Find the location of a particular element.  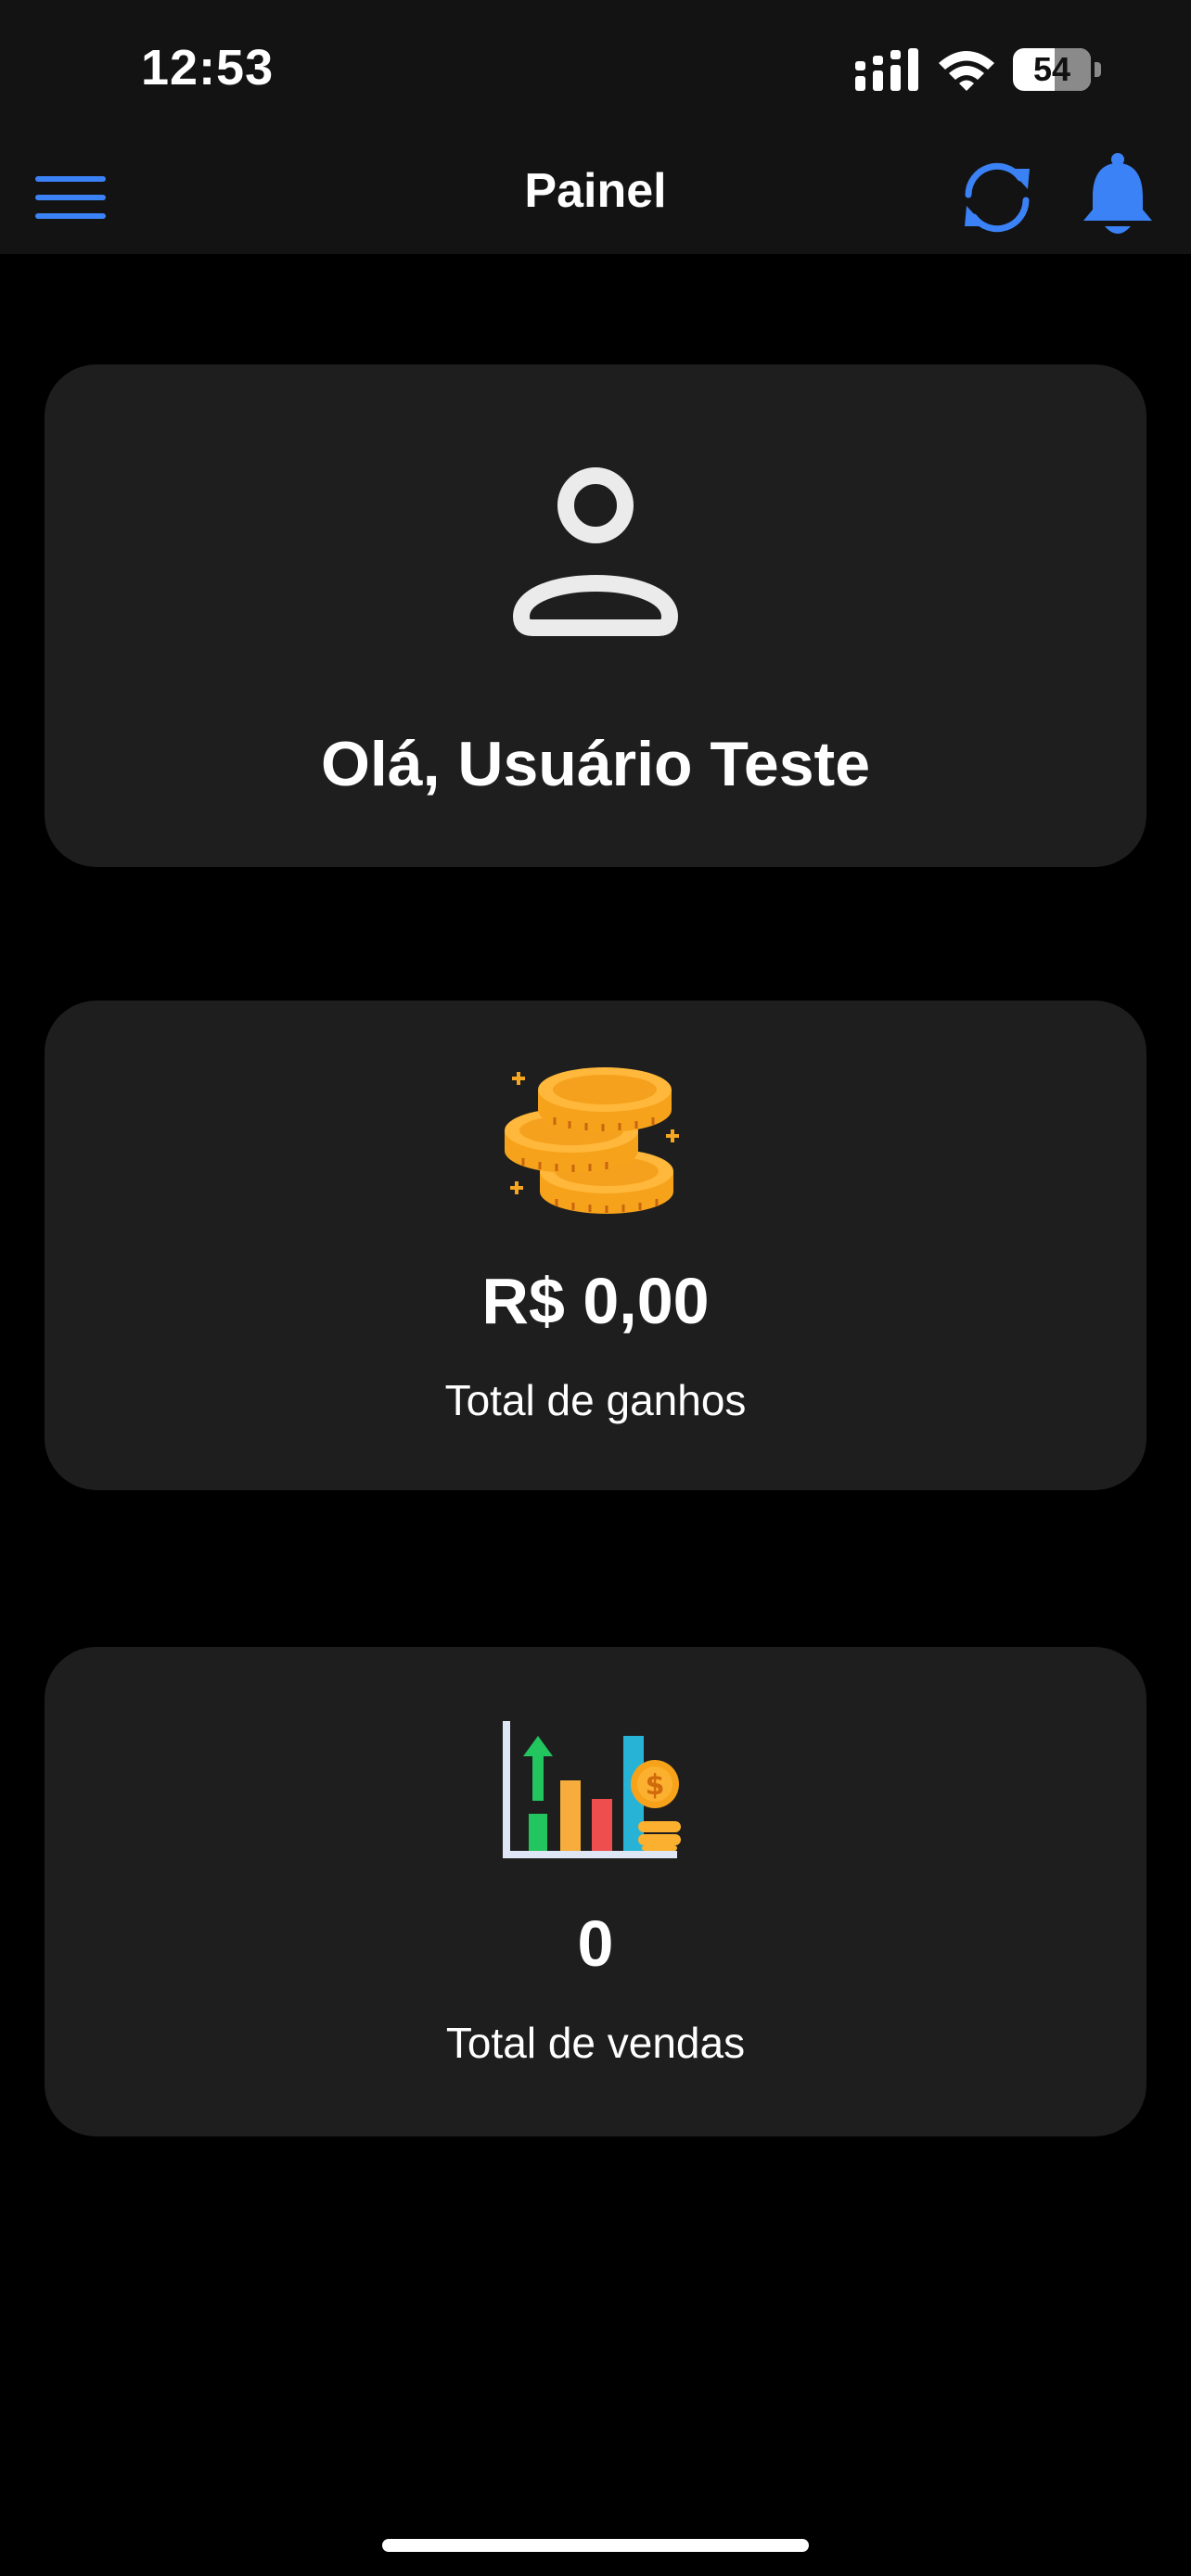

wifi-icon is located at coordinates (966, 71).